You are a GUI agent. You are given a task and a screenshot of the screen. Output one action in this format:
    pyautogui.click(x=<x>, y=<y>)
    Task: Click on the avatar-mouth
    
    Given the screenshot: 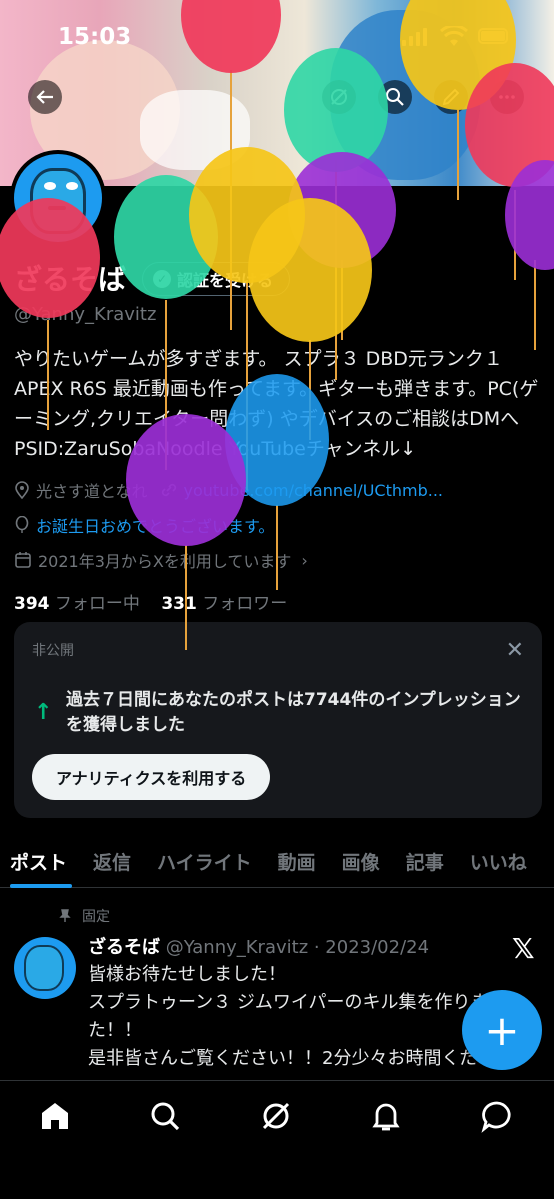 What is the action you would take?
    pyautogui.click(x=57, y=208)
    